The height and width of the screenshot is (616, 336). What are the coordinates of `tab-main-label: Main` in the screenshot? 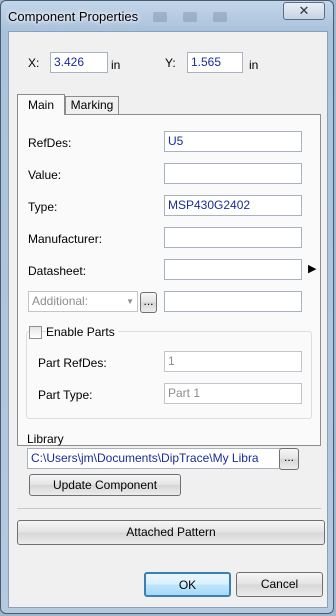 It's located at (40, 105).